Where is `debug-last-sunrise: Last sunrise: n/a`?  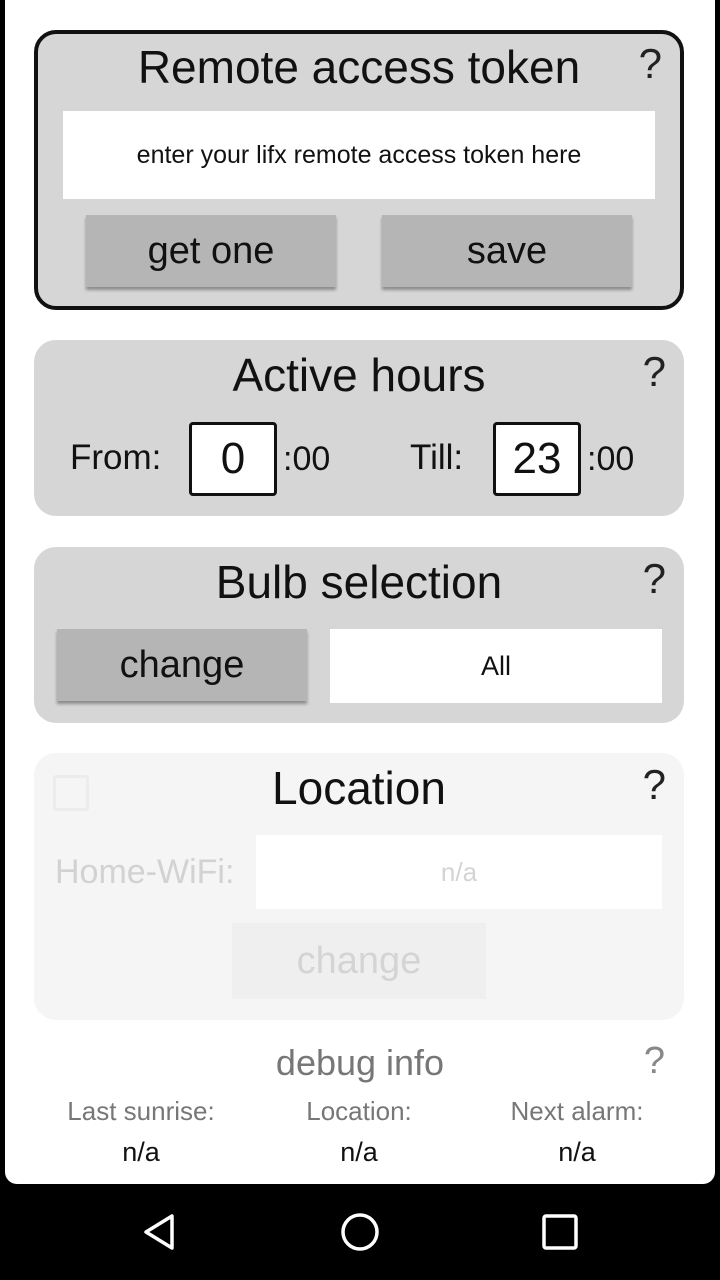 debug-last-sunrise: Last sunrise: n/a is located at coordinates (141, 1132).